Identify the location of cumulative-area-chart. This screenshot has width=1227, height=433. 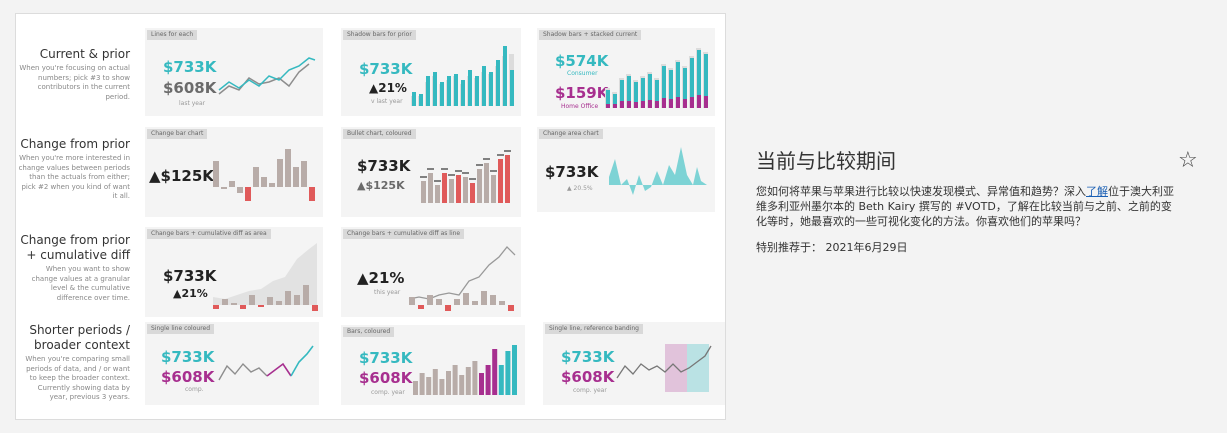
(265, 277).